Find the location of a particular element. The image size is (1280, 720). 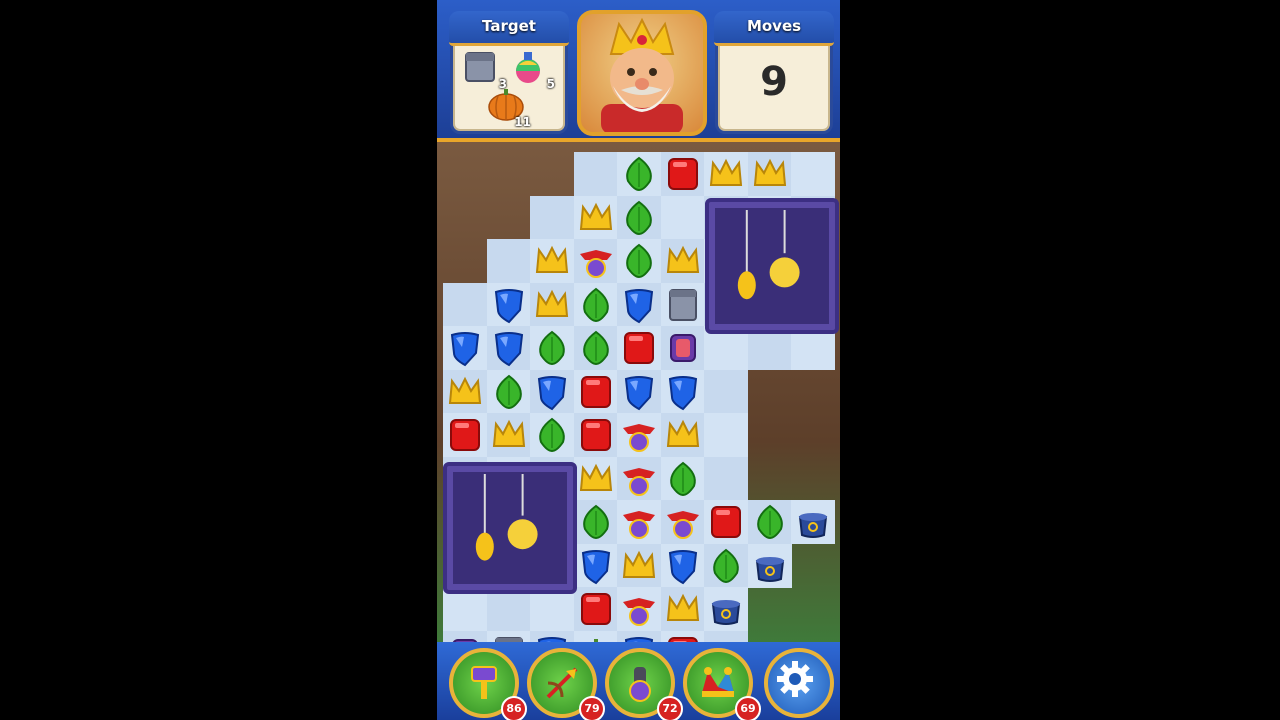

booster-royal-hammer-button: 86 is located at coordinates (488, 684).